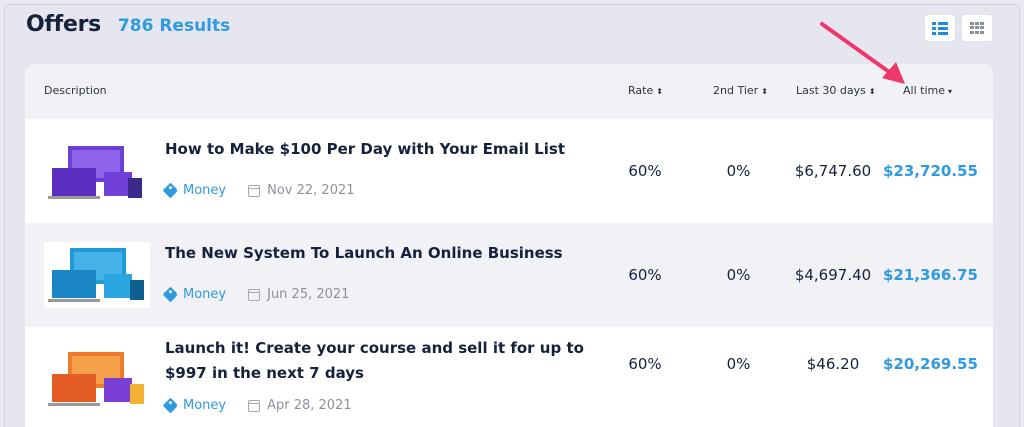 The image size is (1024, 427). I want to click on column-rate: Rate ⬍, so click(645, 90).